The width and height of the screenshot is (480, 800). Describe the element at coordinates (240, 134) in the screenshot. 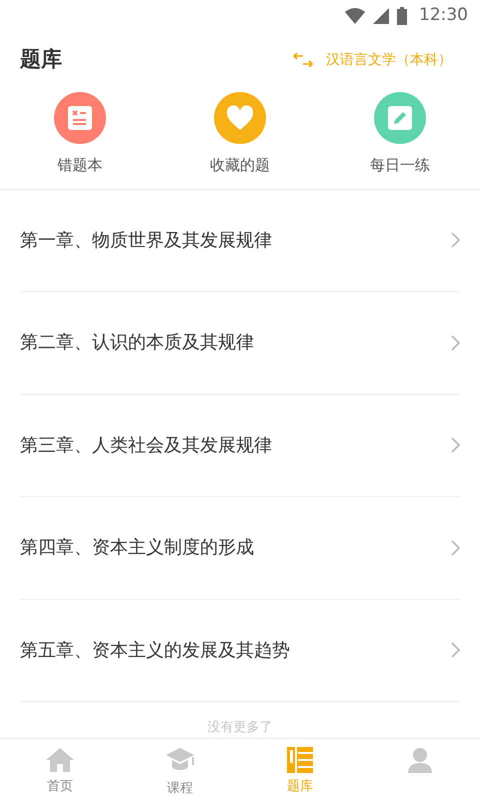

I see `shortcut-button: 收藏的题` at that location.